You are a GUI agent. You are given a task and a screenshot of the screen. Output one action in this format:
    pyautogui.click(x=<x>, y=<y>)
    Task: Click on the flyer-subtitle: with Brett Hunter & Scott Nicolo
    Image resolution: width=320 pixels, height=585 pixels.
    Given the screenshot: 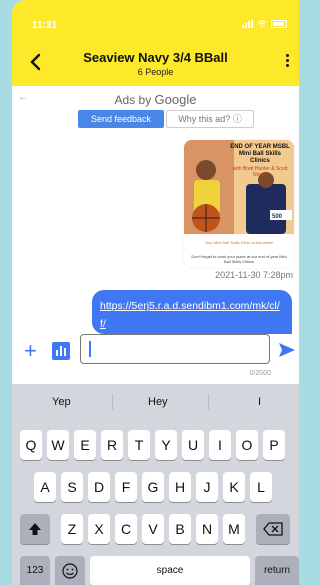 What is the action you would take?
    pyautogui.click(x=260, y=172)
    